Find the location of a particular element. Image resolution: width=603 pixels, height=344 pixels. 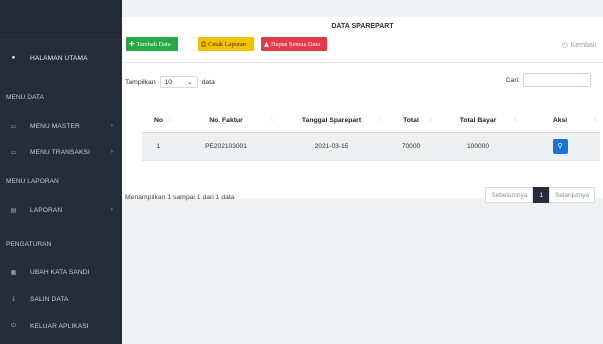

show-label: Tampilkan is located at coordinates (140, 82).